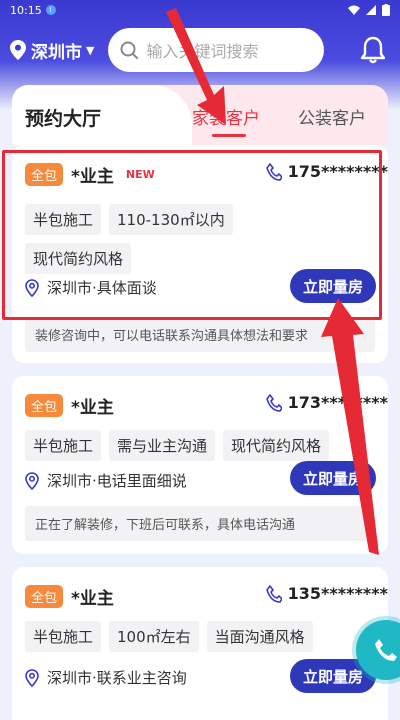 The height and width of the screenshot is (720, 400). I want to click on location: 深圳市·联系业主咨询, so click(106, 677).